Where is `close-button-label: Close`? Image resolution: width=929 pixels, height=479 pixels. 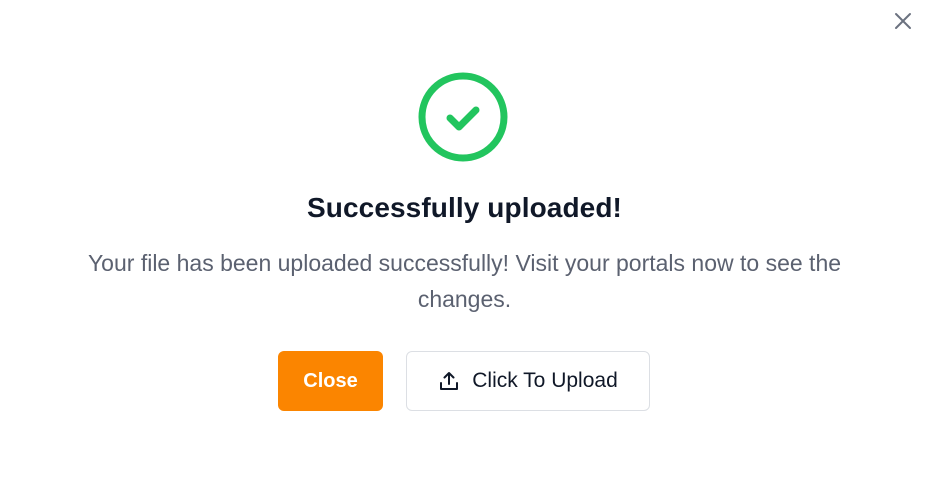 close-button-label: Close is located at coordinates (330, 380).